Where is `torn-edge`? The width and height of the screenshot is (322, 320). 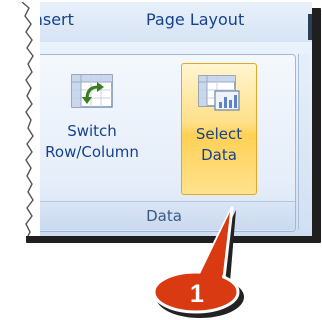 torn-edge is located at coordinates (30, 119).